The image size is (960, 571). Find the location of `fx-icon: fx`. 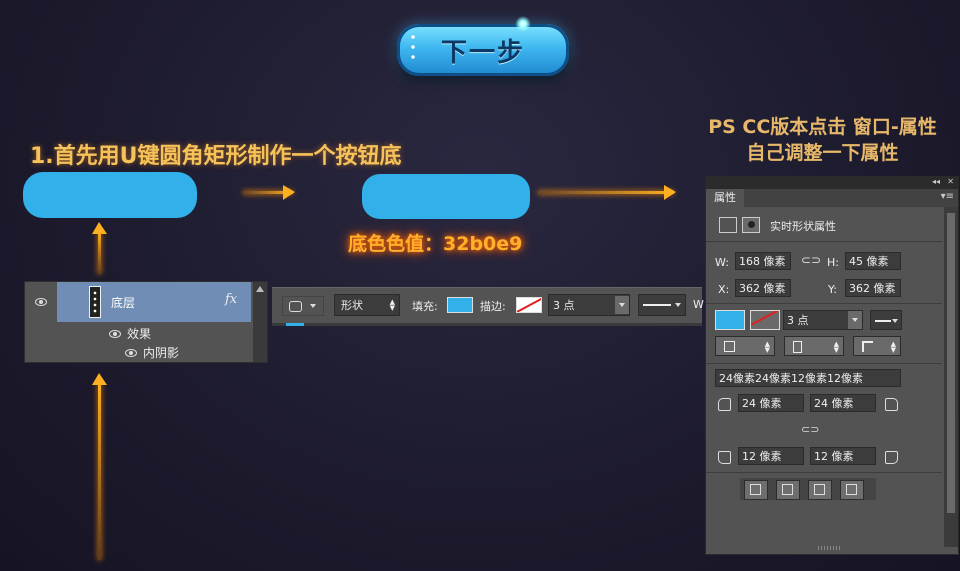

fx-icon: fx is located at coordinates (231, 299).